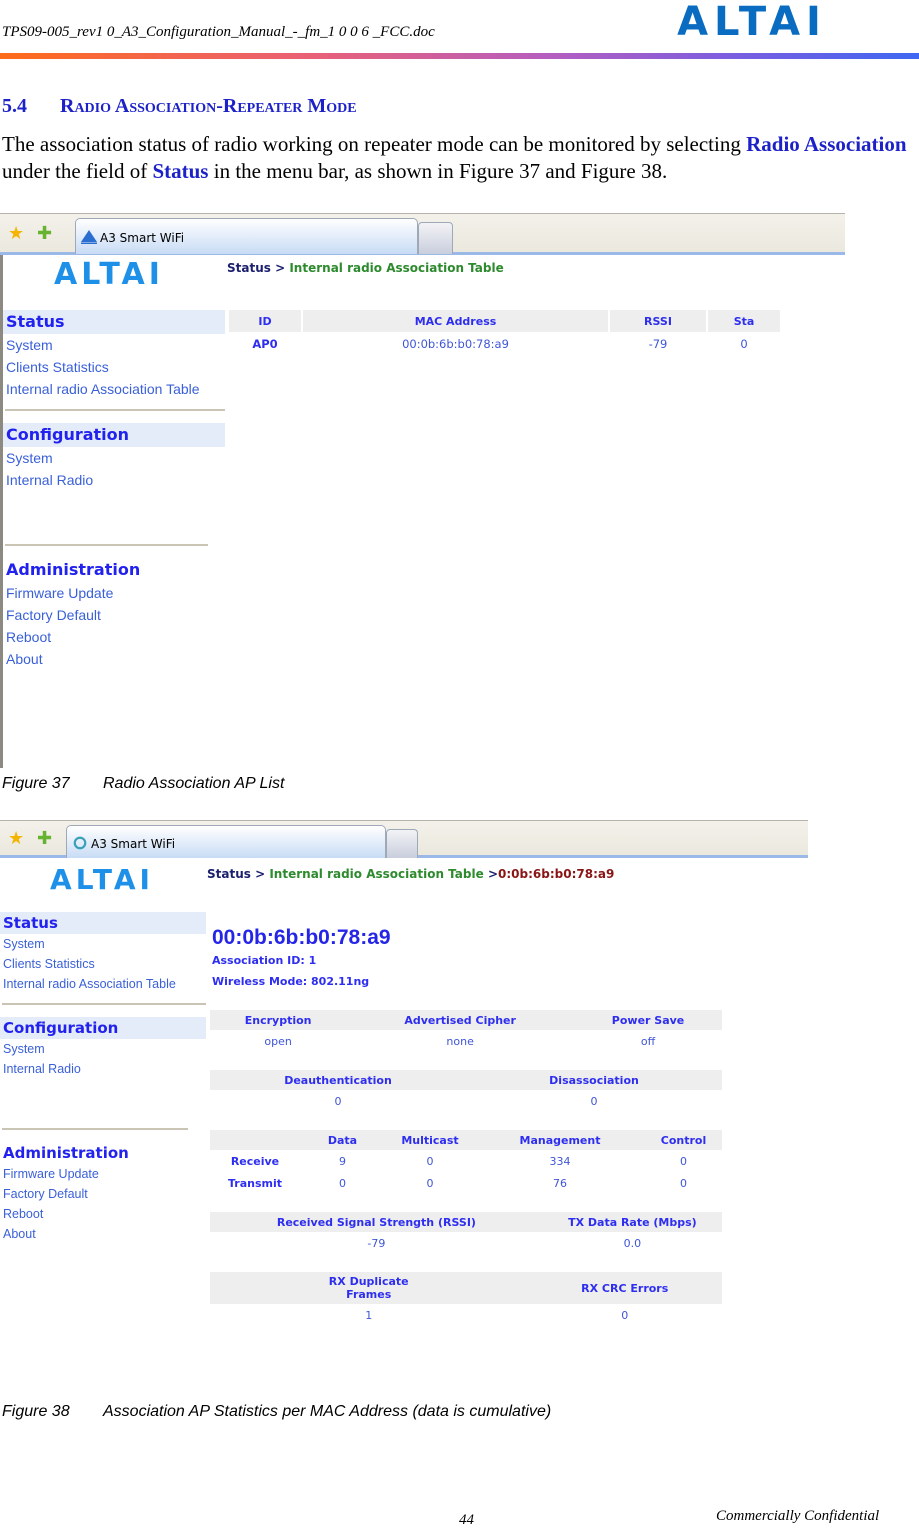 Image resolution: width=919 pixels, height=1529 pixels. What do you see at coordinates (14, 106) in the screenshot?
I see `section-number: 5.4` at bounding box center [14, 106].